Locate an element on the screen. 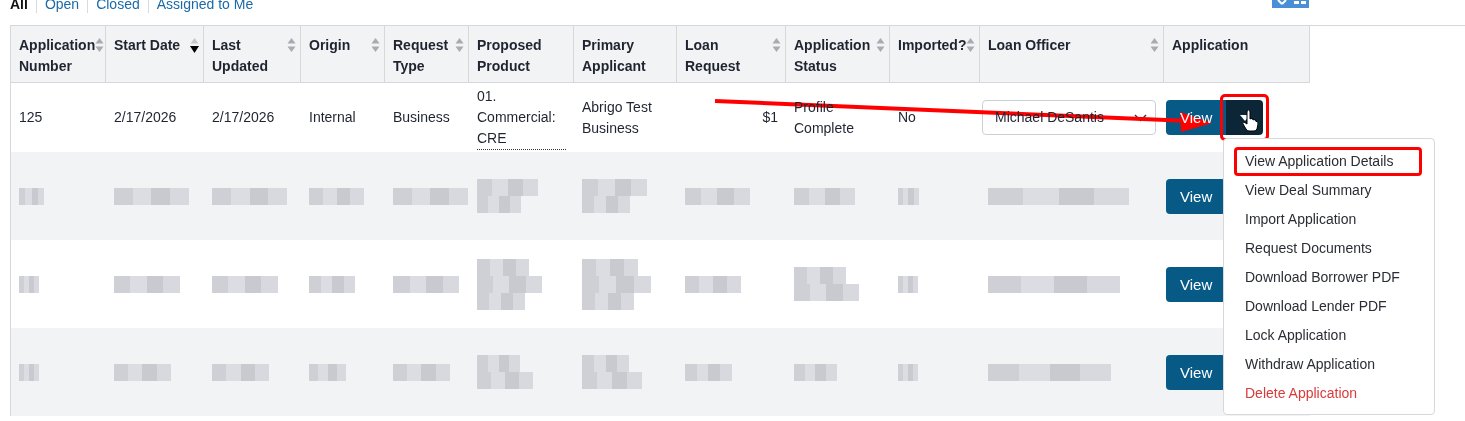  table-cell-text: No is located at coordinates (907, 117).